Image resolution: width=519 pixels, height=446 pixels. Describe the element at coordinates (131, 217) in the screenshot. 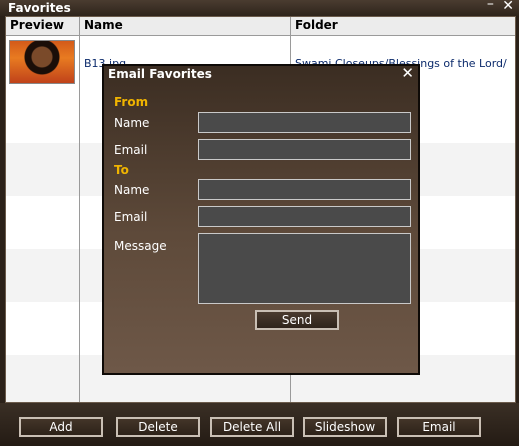

I see `to-email-label: Email` at that location.